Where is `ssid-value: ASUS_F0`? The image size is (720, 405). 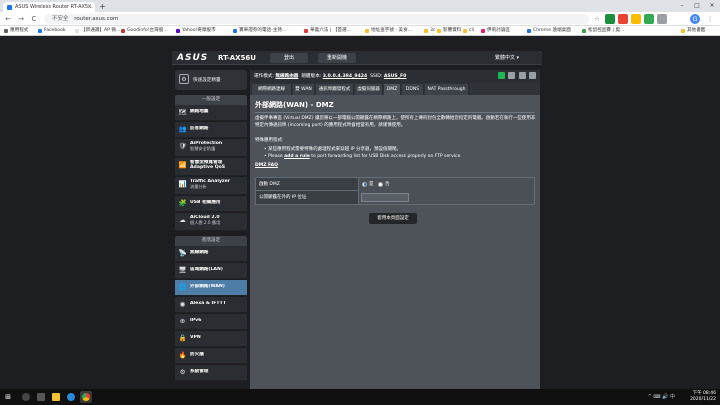
ssid-value: ASUS_F0 is located at coordinates (395, 76).